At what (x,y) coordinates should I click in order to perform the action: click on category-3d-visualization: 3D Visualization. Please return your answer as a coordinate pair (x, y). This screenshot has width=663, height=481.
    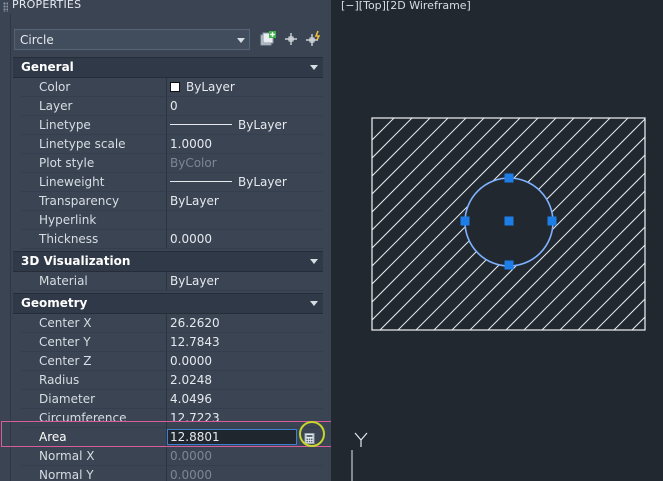
    Looking at the image, I should click on (168, 261).